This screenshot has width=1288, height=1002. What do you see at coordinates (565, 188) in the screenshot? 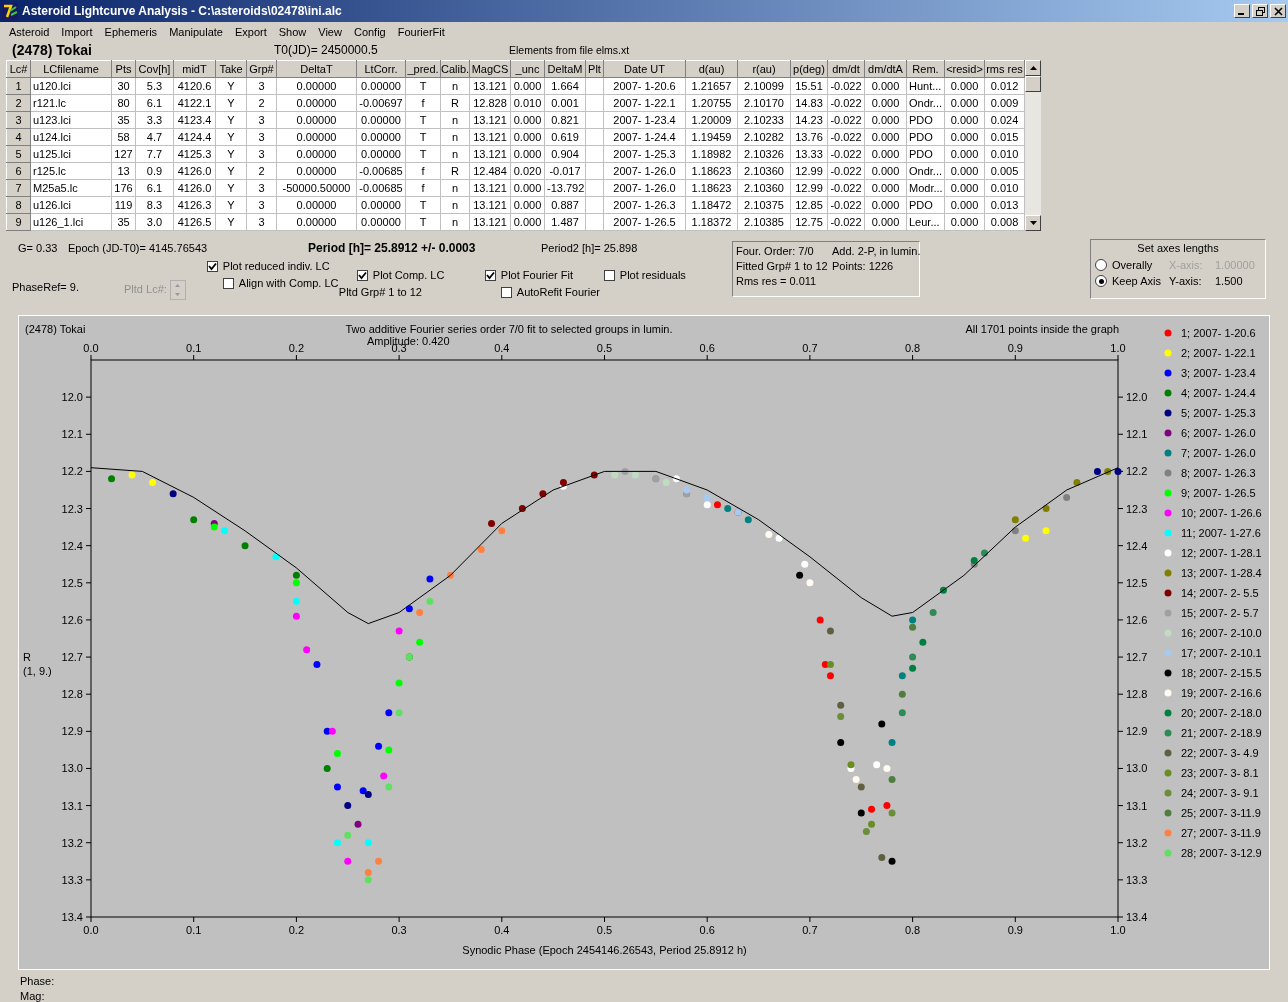
I see `table-cell: -13.792` at bounding box center [565, 188].